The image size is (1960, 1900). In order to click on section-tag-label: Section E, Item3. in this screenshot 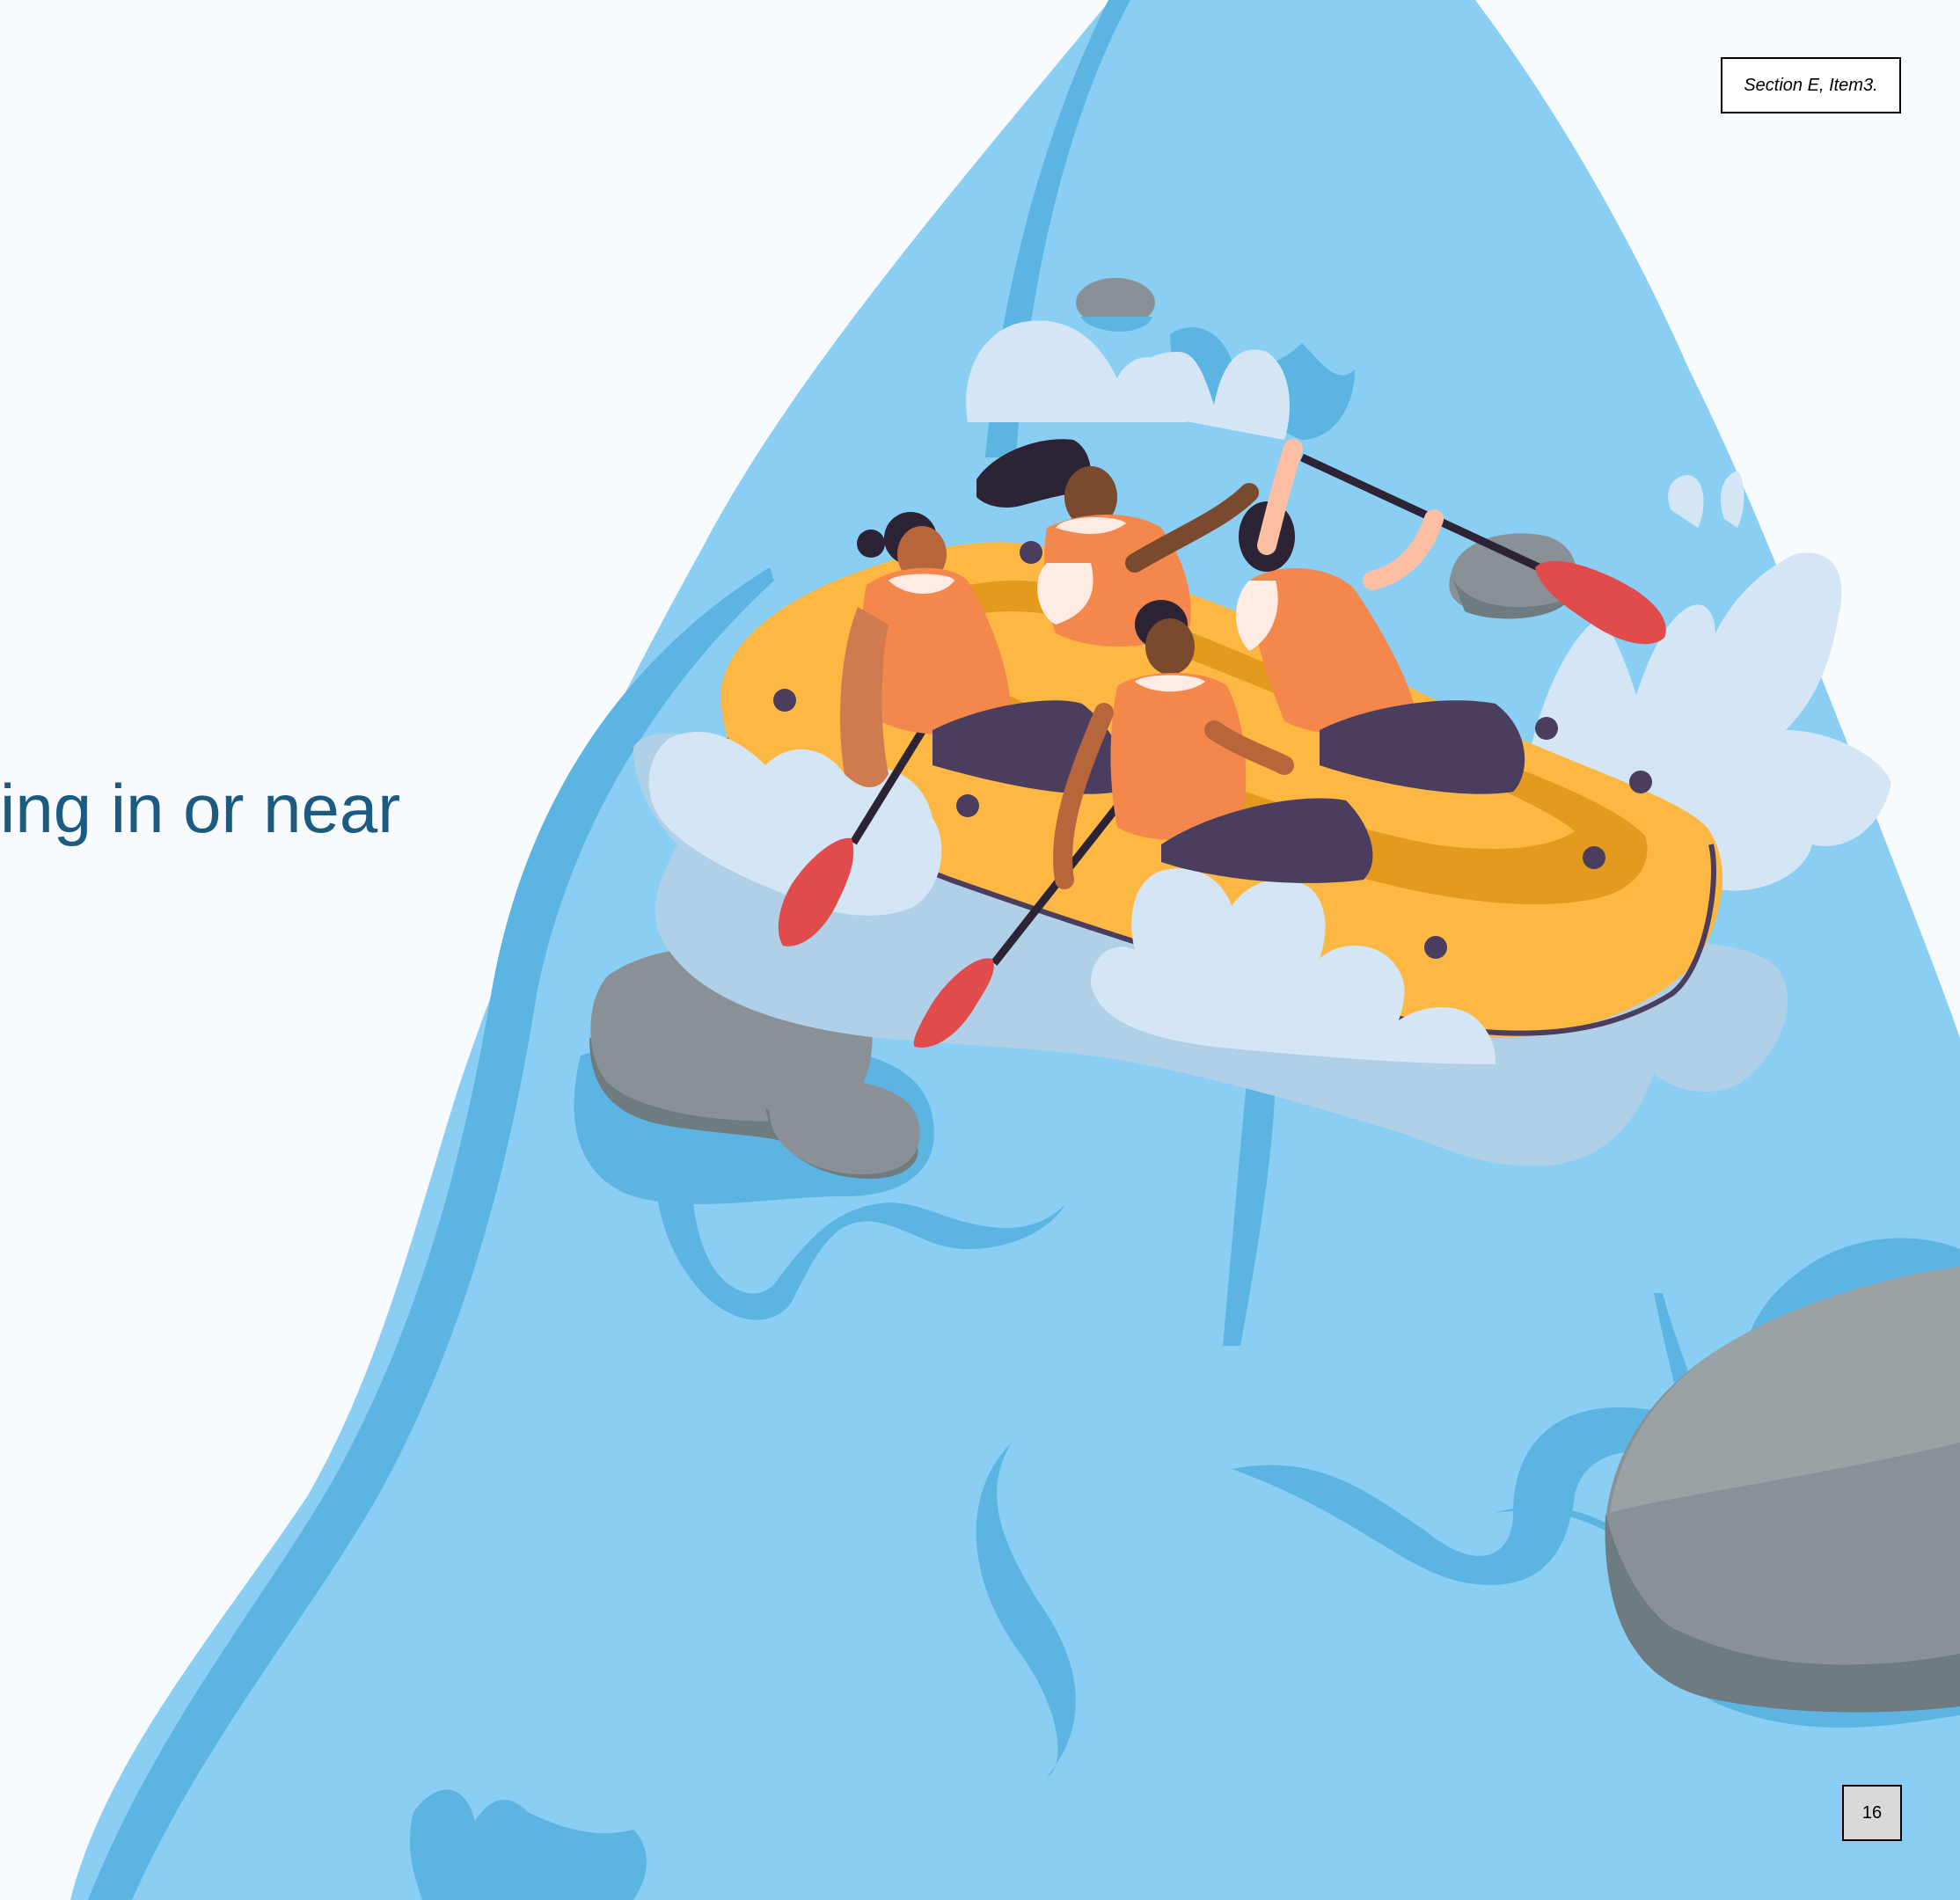, I will do `click(1811, 85)`.